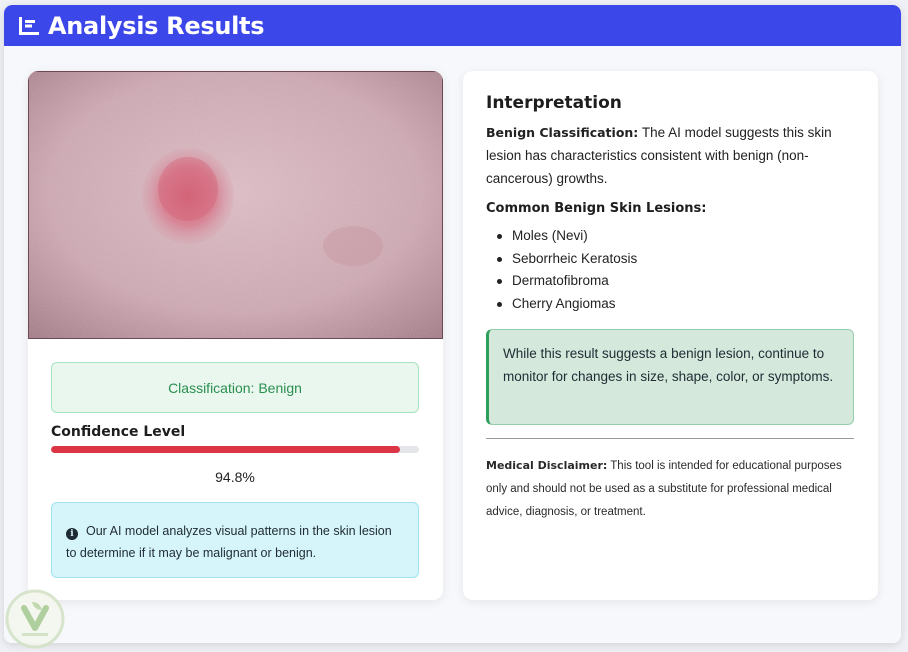 Image resolution: width=908 pixels, height=652 pixels. I want to click on list-item: Moles (Nevi), so click(565, 236).